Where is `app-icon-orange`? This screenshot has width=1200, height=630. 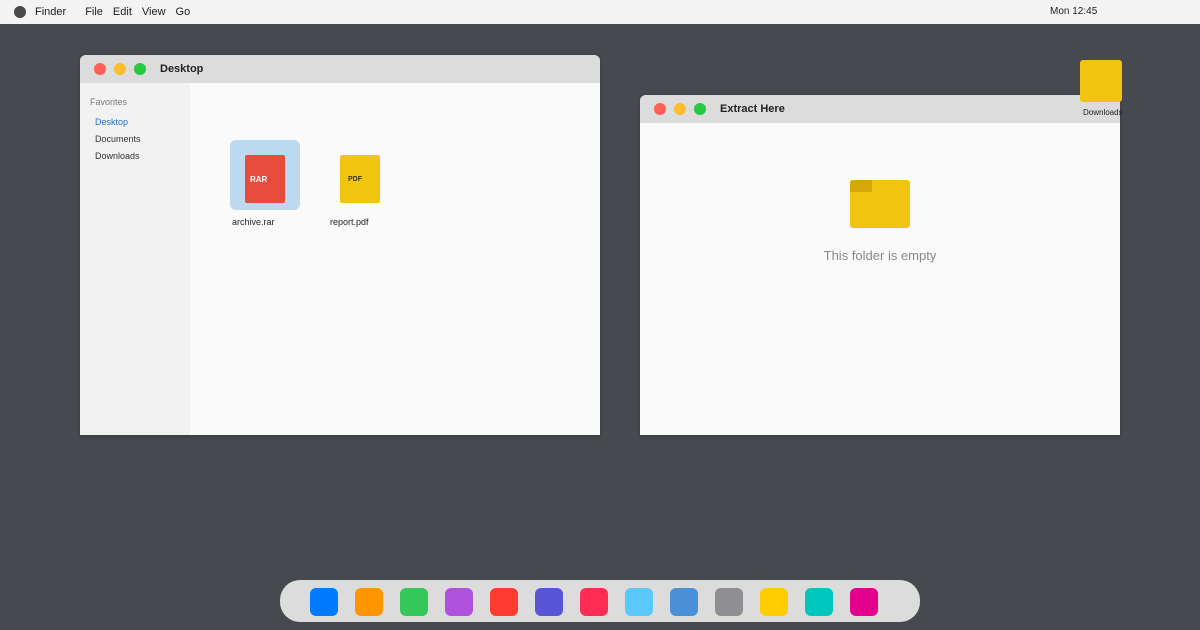 app-icon-orange is located at coordinates (369, 602).